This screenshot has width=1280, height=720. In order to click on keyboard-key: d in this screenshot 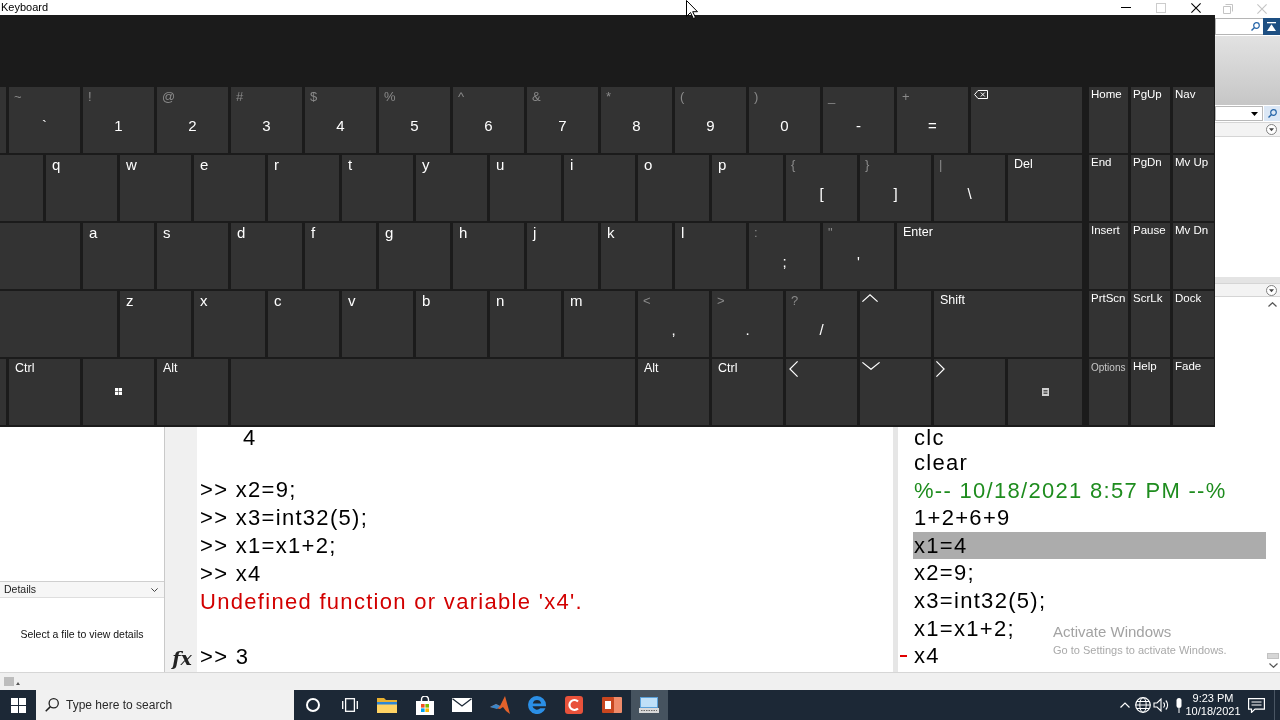, I will do `click(266, 256)`.